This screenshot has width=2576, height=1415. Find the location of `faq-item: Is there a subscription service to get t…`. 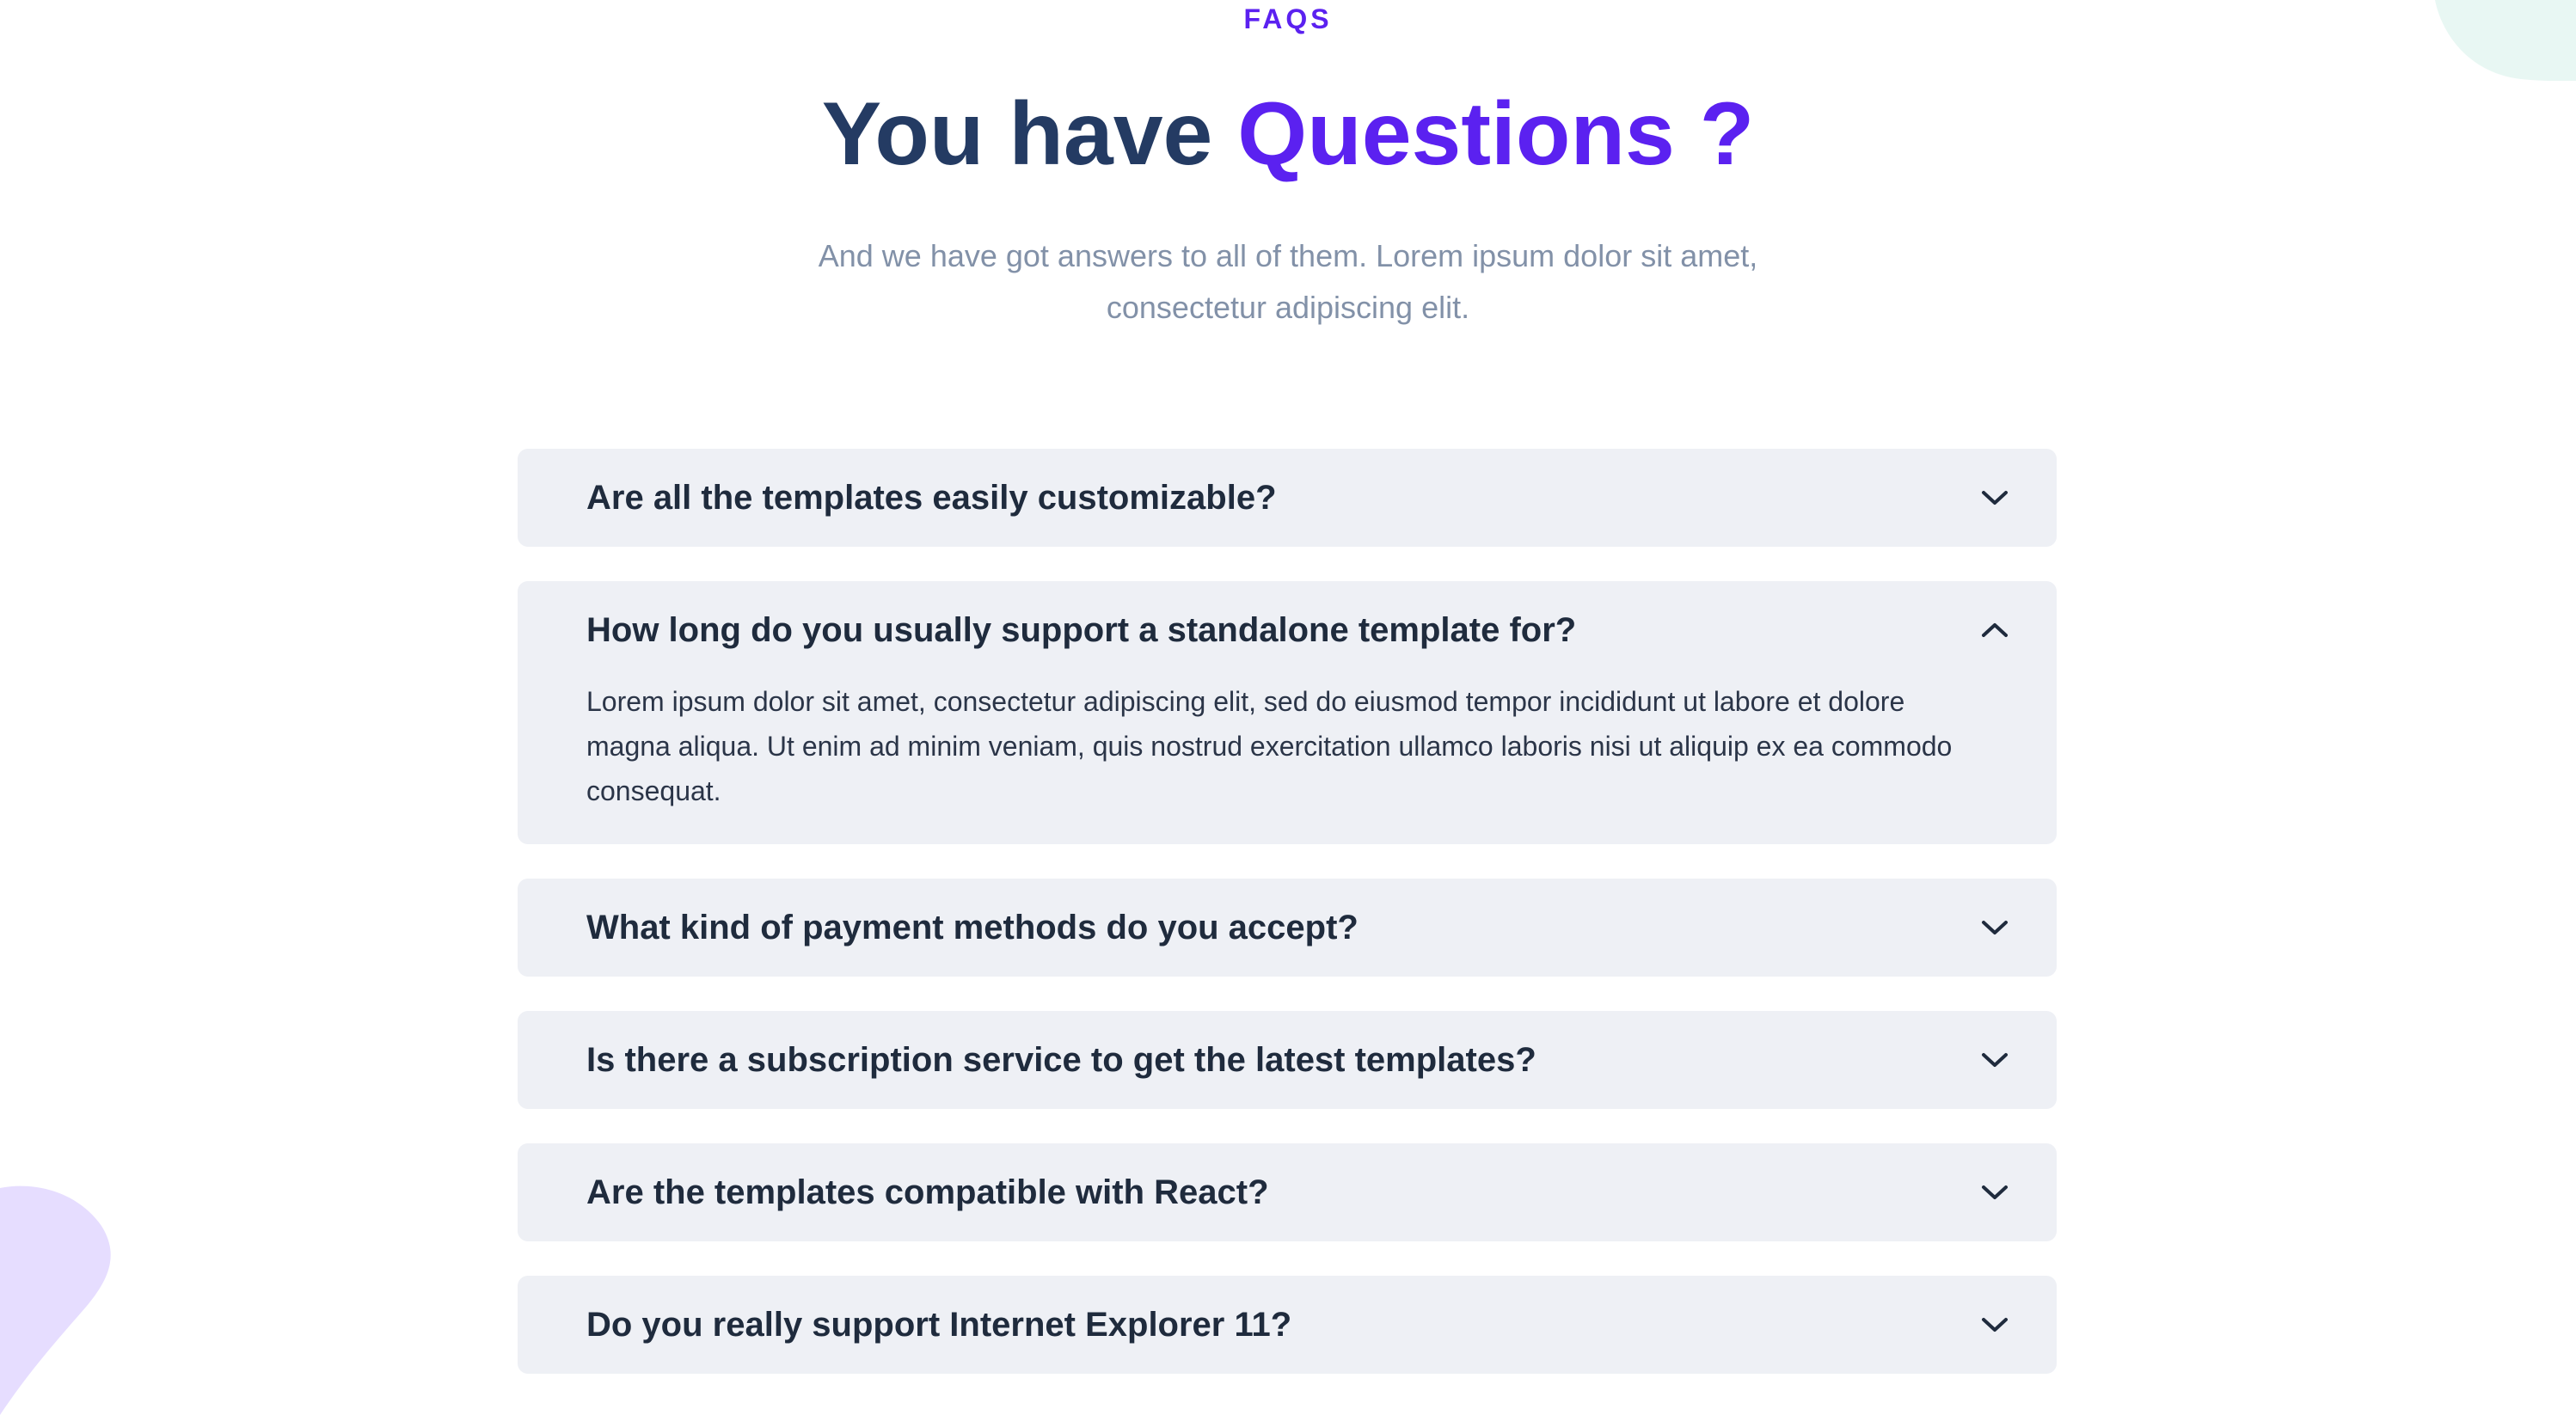

faq-item: Is there a subscription service to get t… is located at coordinates (1288, 1060).